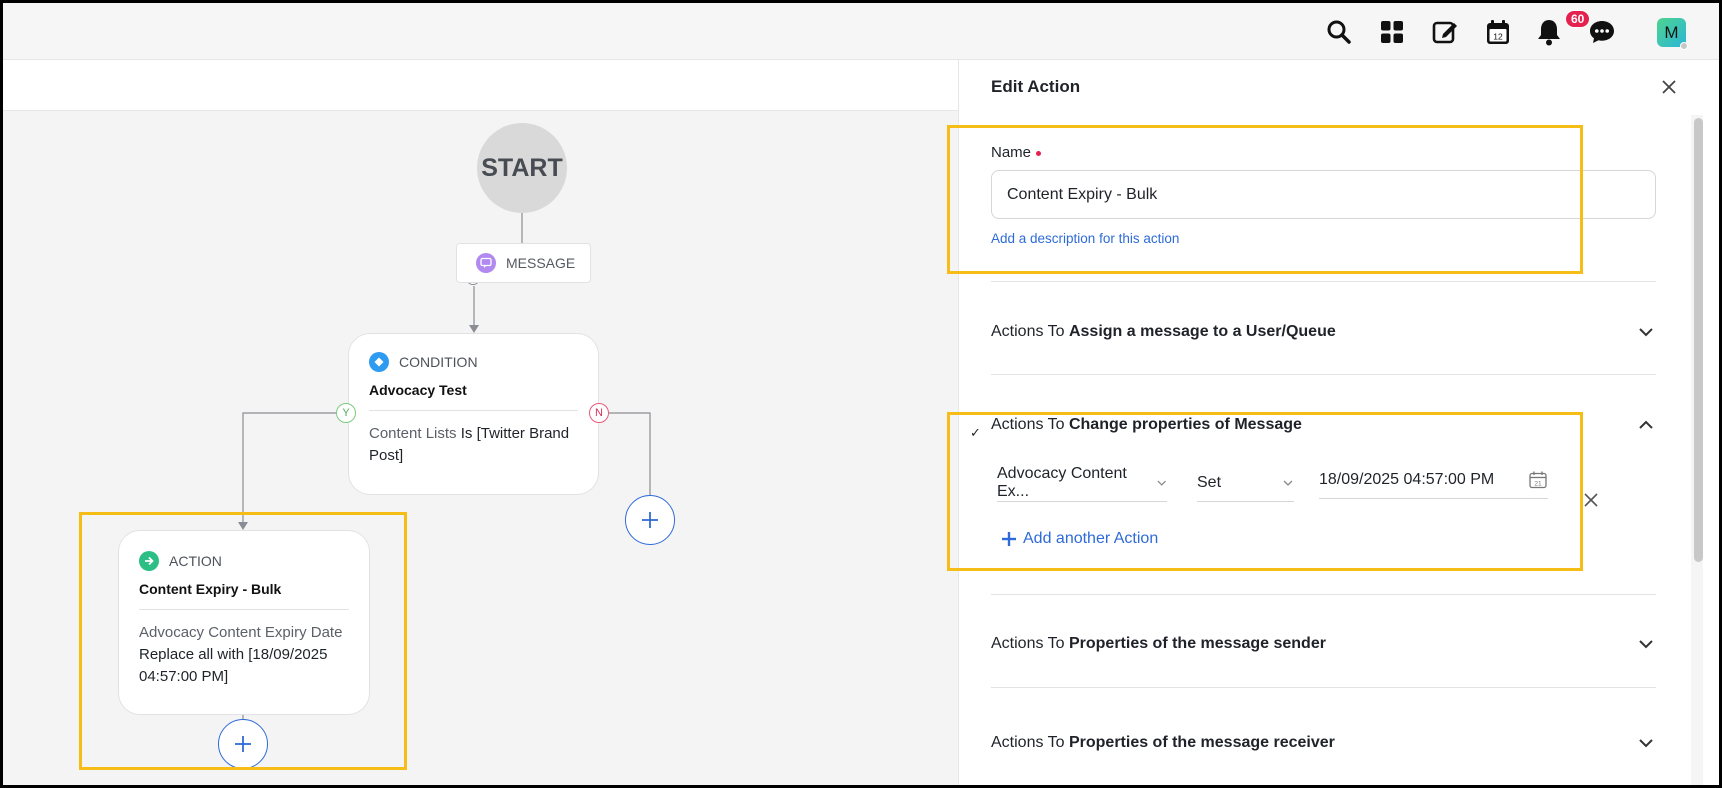  I want to click on condition-operator: Is, so click(466, 433).